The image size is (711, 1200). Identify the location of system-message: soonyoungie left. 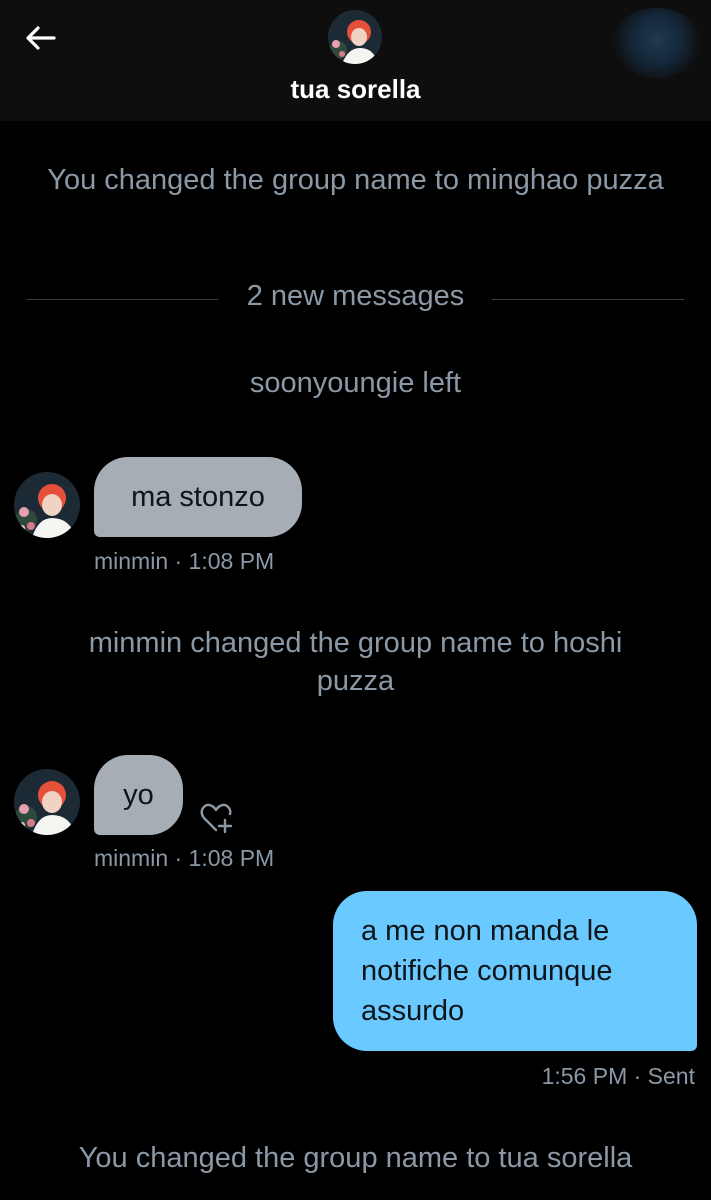
(355, 383).